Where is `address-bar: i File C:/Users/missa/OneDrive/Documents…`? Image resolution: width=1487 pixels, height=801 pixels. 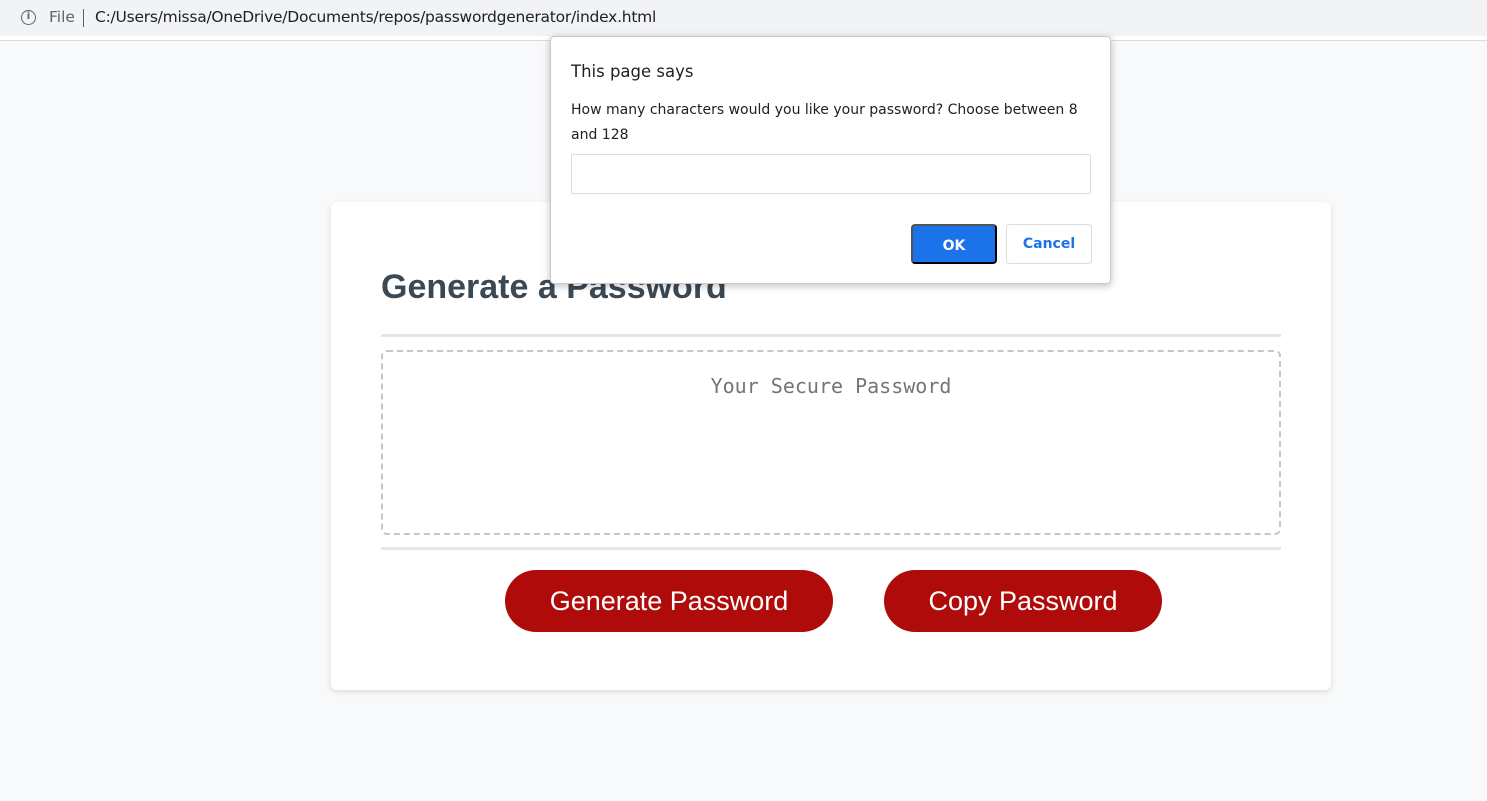 address-bar: i File C:/Users/missa/OneDrive/Documents… is located at coordinates (743, 20).